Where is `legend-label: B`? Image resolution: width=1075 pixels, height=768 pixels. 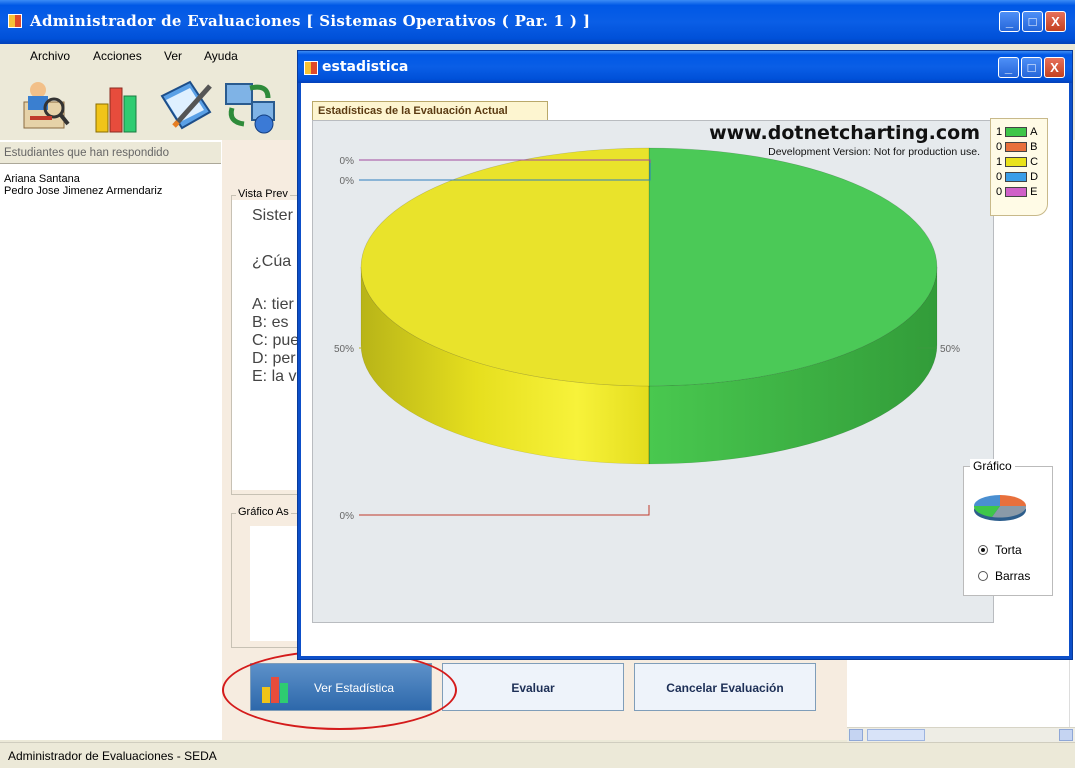 legend-label: B is located at coordinates (1034, 147).